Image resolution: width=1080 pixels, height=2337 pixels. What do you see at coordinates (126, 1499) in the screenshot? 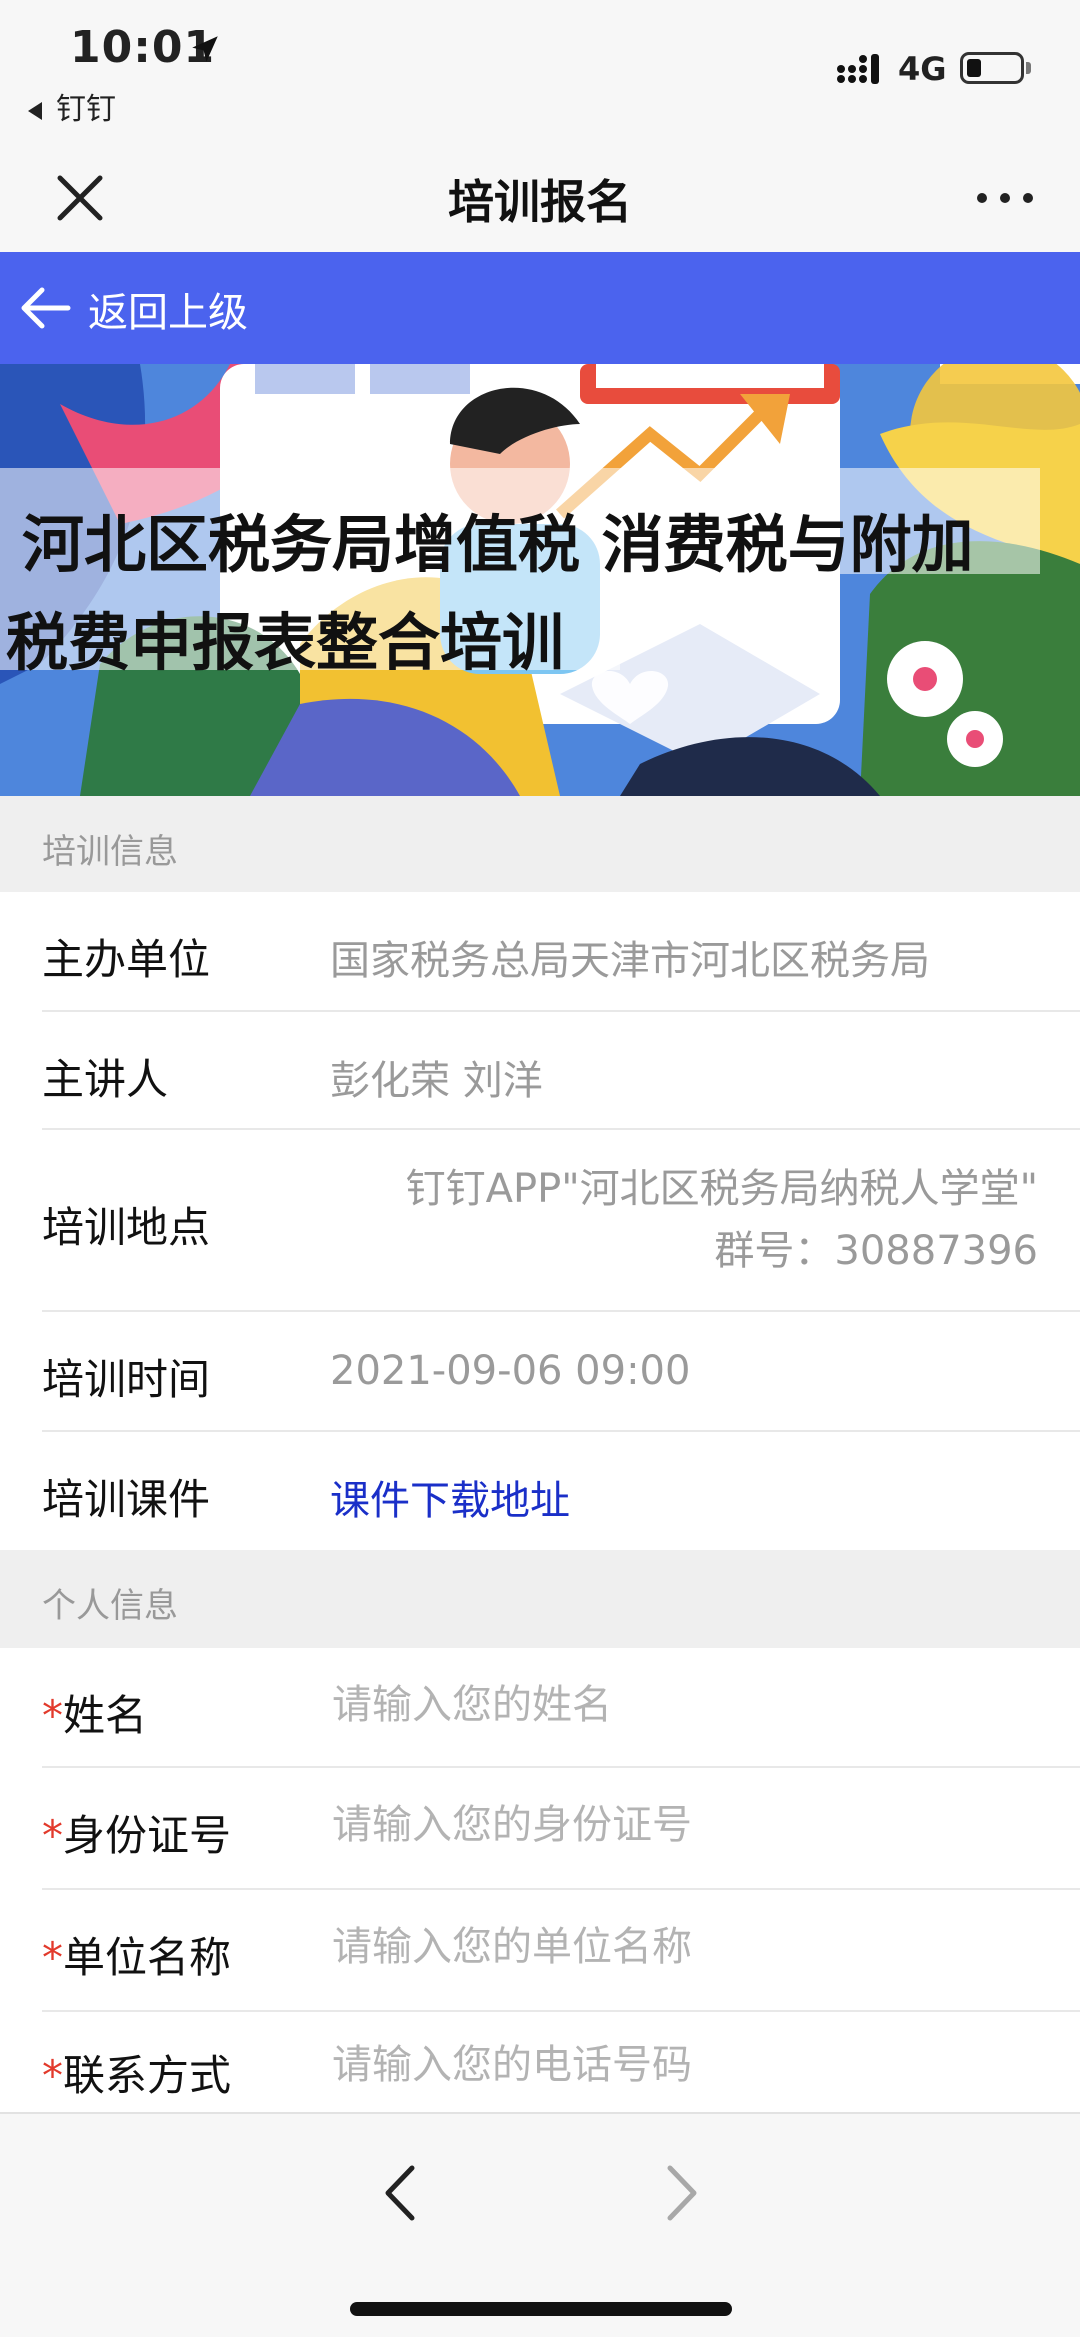
I see `row-label: 培训课件` at bounding box center [126, 1499].